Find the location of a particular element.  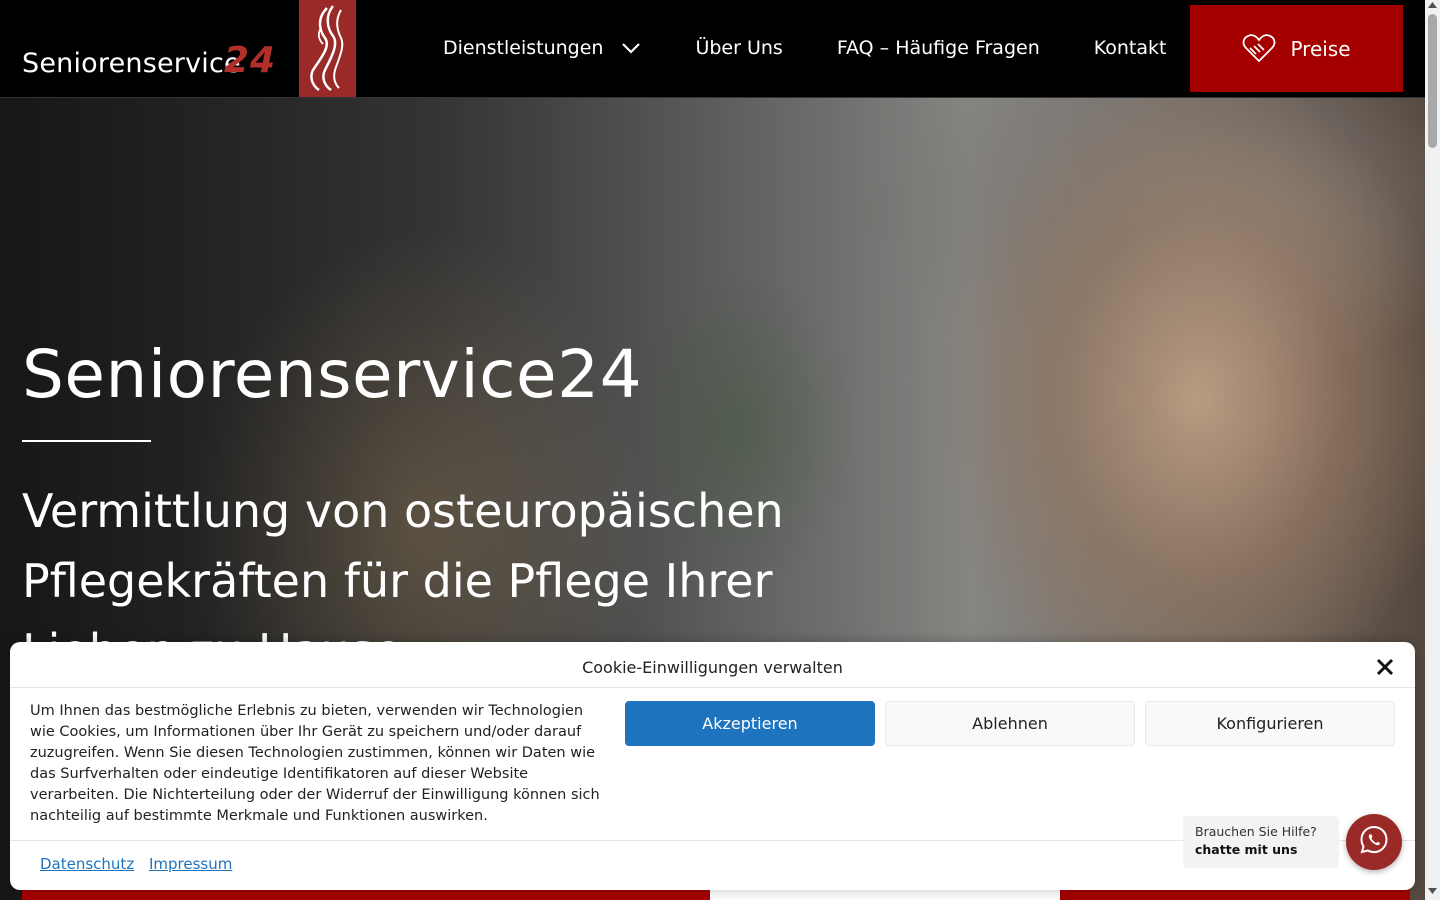

scroll-up-arrow-icon is located at coordinates (1432, 7).